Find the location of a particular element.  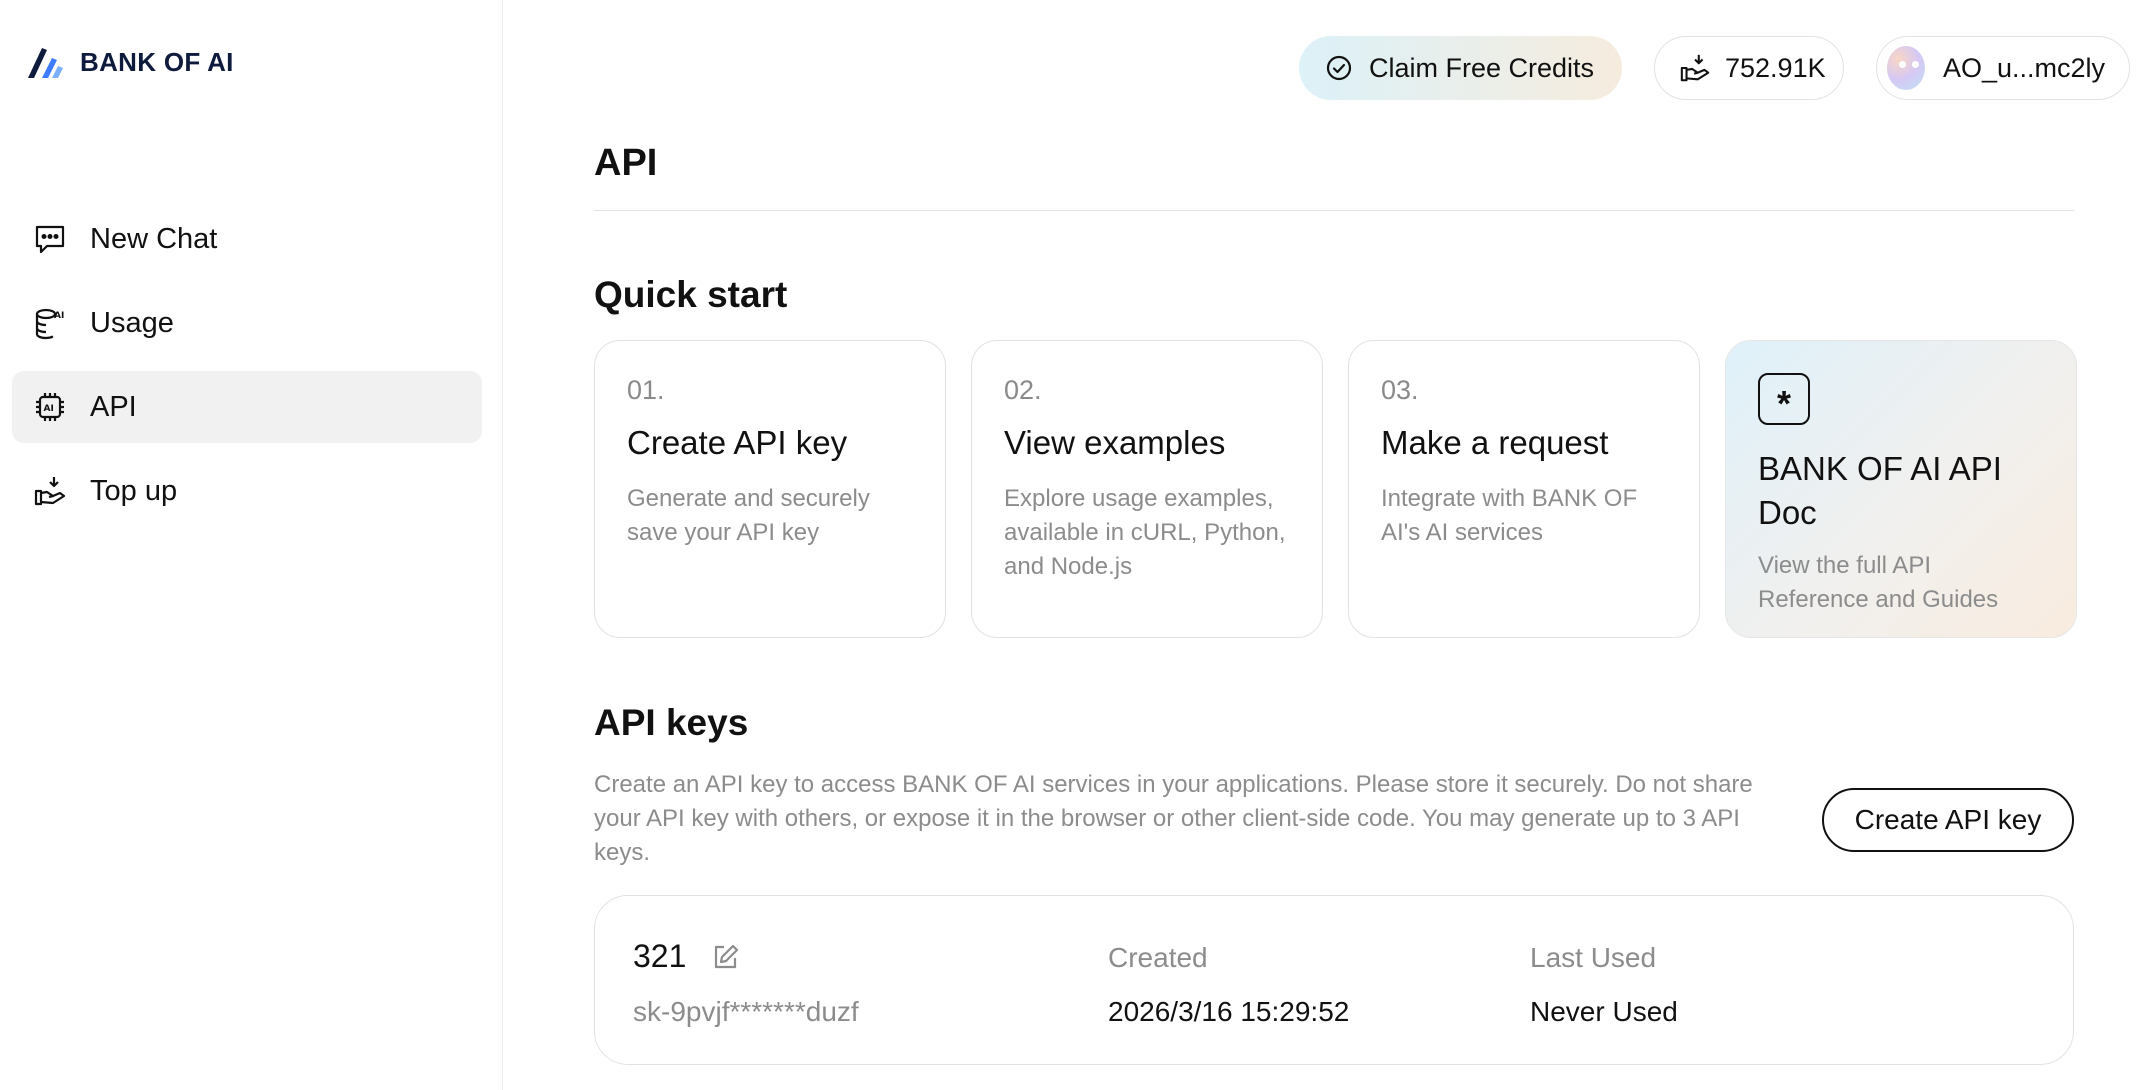

api-keys-title: API keys is located at coordinates (671, 722).